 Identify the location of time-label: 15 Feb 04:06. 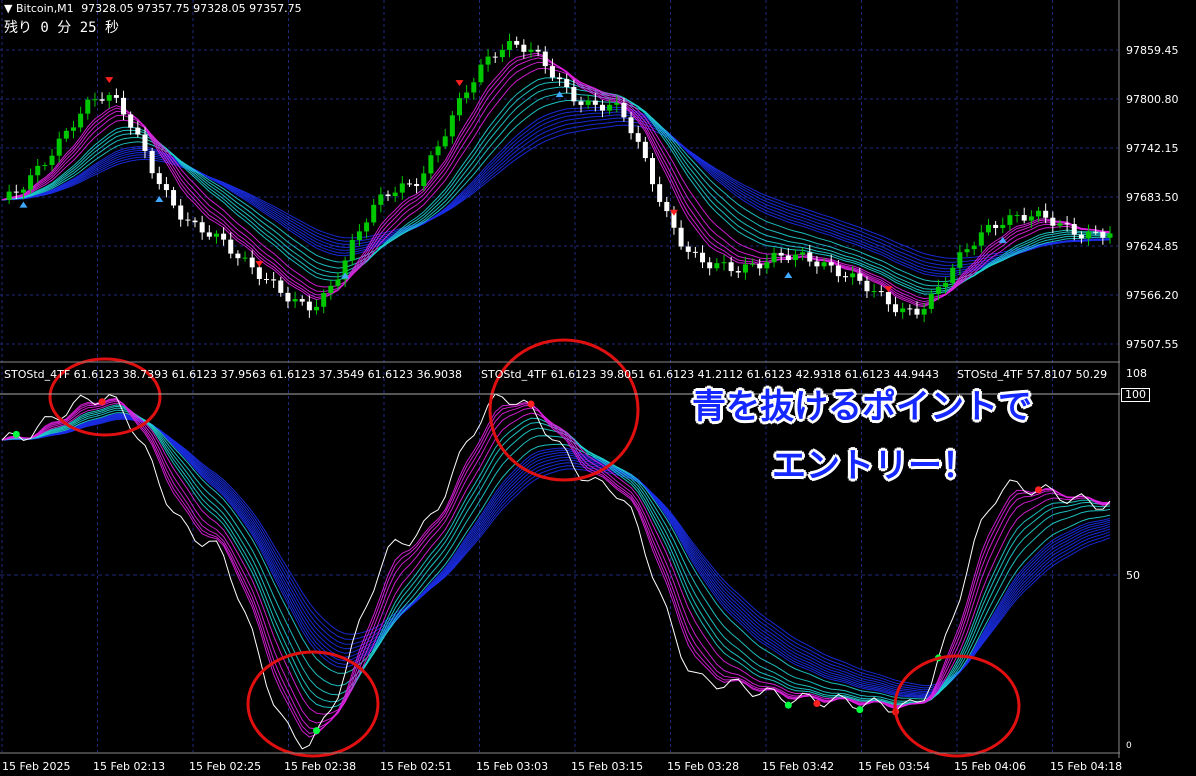
(990, 766).